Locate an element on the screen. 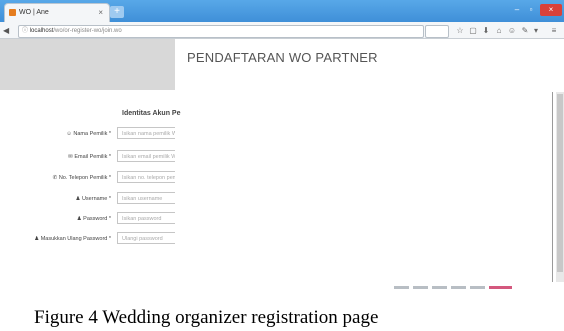 The height and width of the screenshot is (331, 564). section-title: Identitas Akun Pe is located at coordinates (151, 113).